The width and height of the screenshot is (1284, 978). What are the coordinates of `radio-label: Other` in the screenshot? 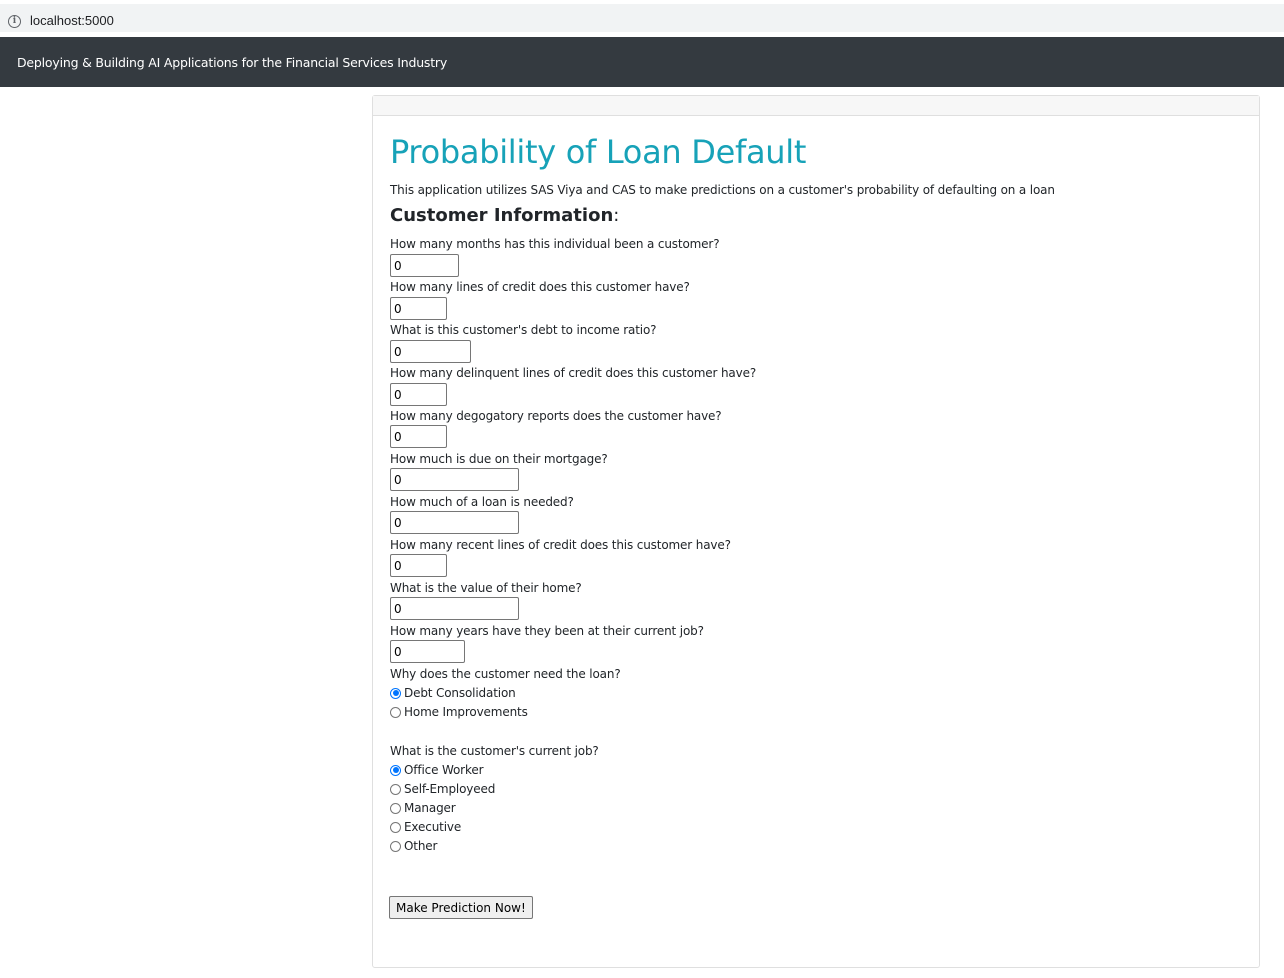 It's located at (421, 846).